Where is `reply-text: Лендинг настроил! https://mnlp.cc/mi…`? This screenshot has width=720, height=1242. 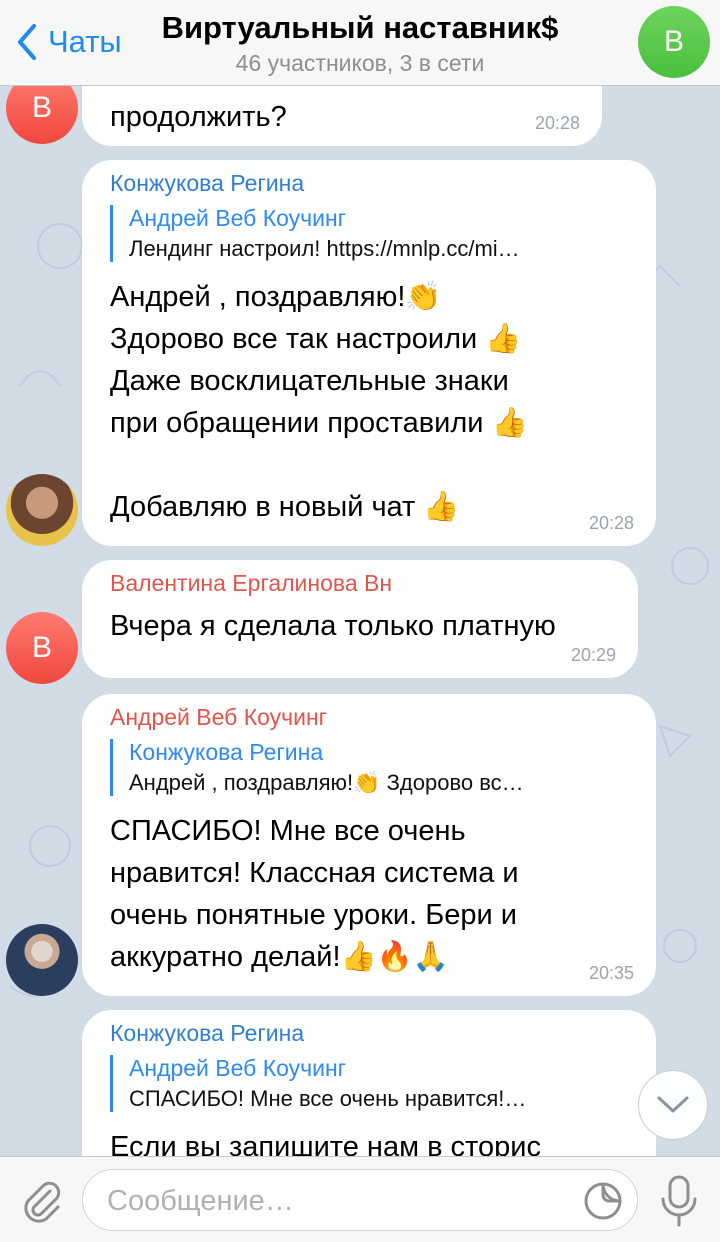
reply-text: Лендинг настроил! https://mnlp.cc/mi… is located at coordinates (324, 248).